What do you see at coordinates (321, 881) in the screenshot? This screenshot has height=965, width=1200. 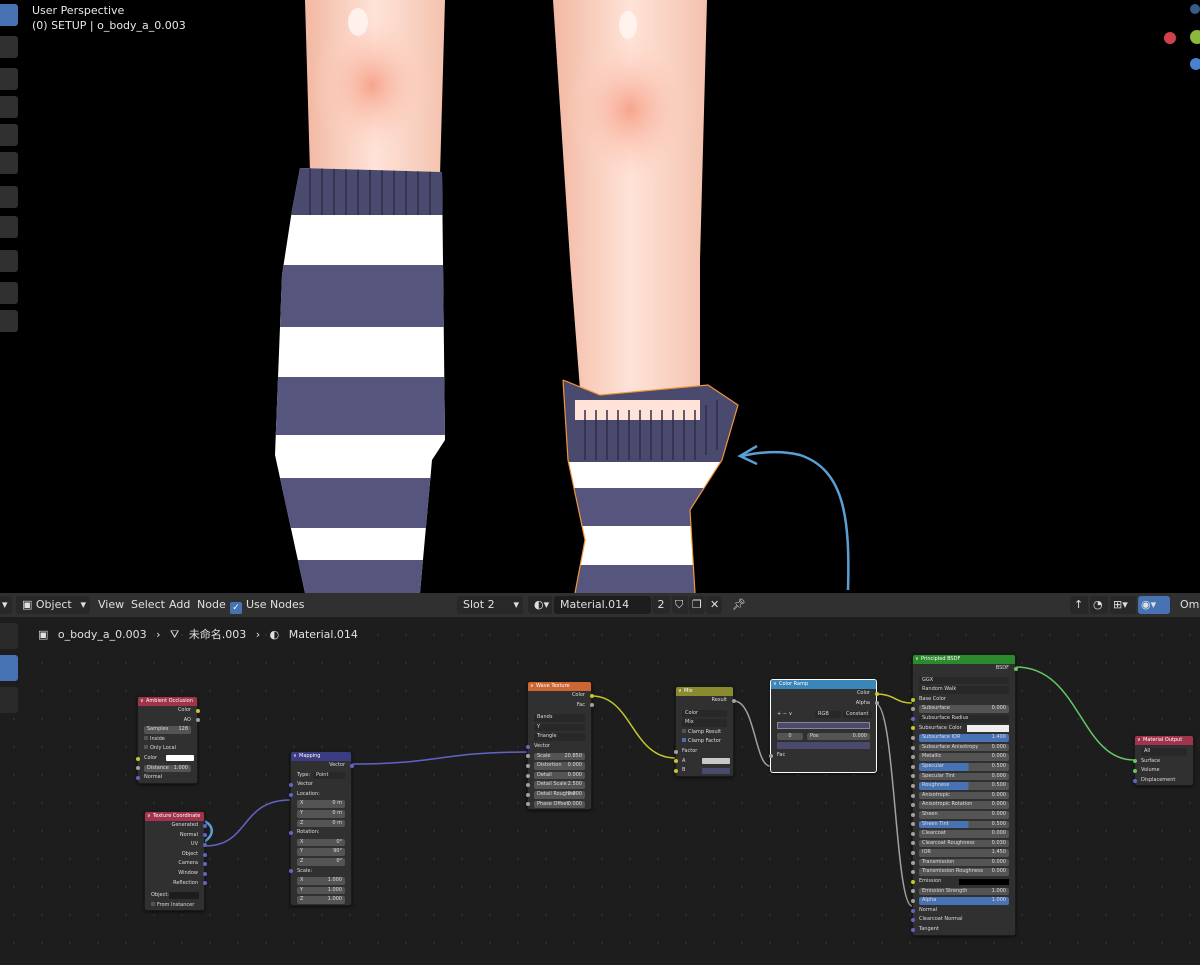 I see `scale-x-field: X 1.000` at bounding box center [321, 881].